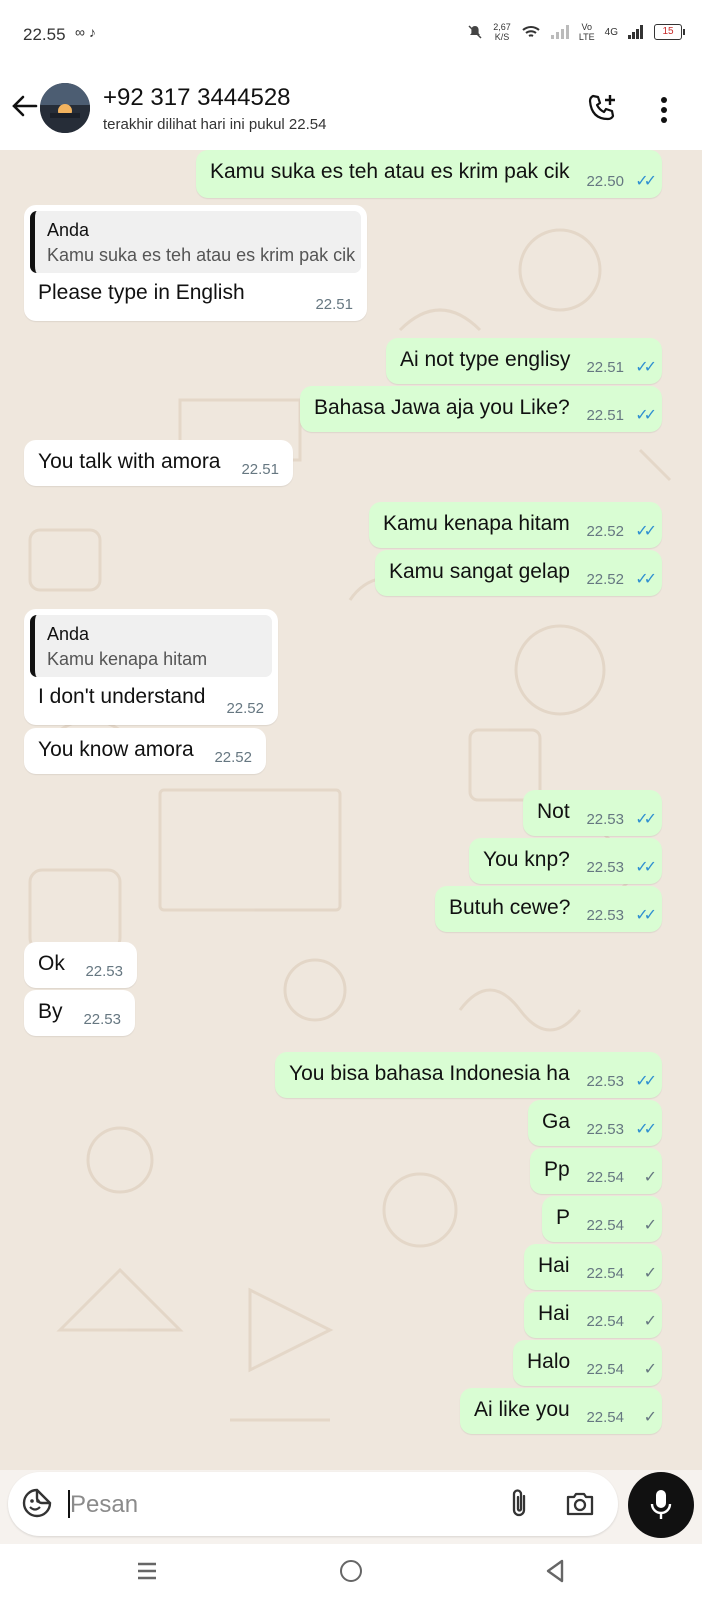 The height and width of the screenshot is (1600, 702). What do you see at coordinates (664, 110) in the screenshot?
I see `more-options-icon` at bounding box center [664, 110].